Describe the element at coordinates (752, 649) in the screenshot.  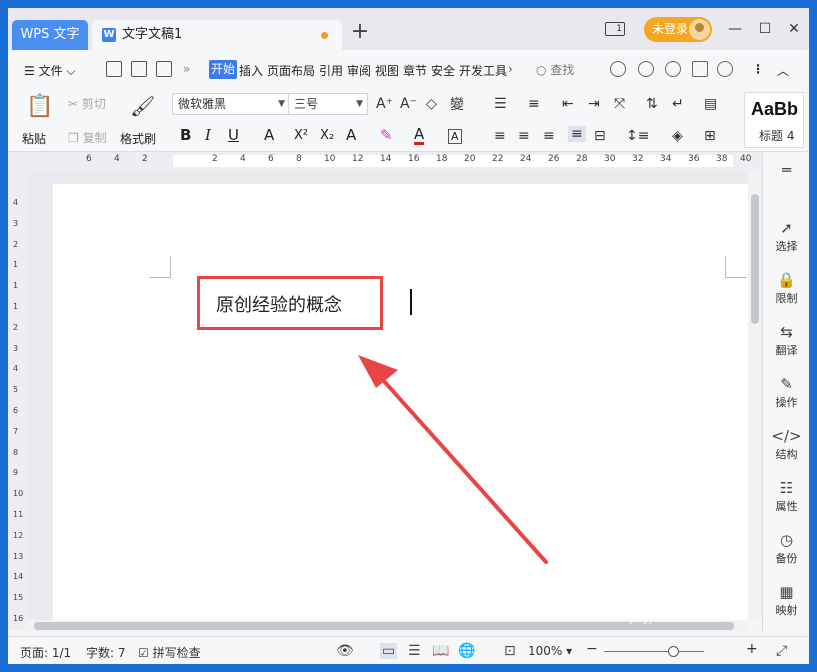
I see `zoom-in-button: +` at that location.